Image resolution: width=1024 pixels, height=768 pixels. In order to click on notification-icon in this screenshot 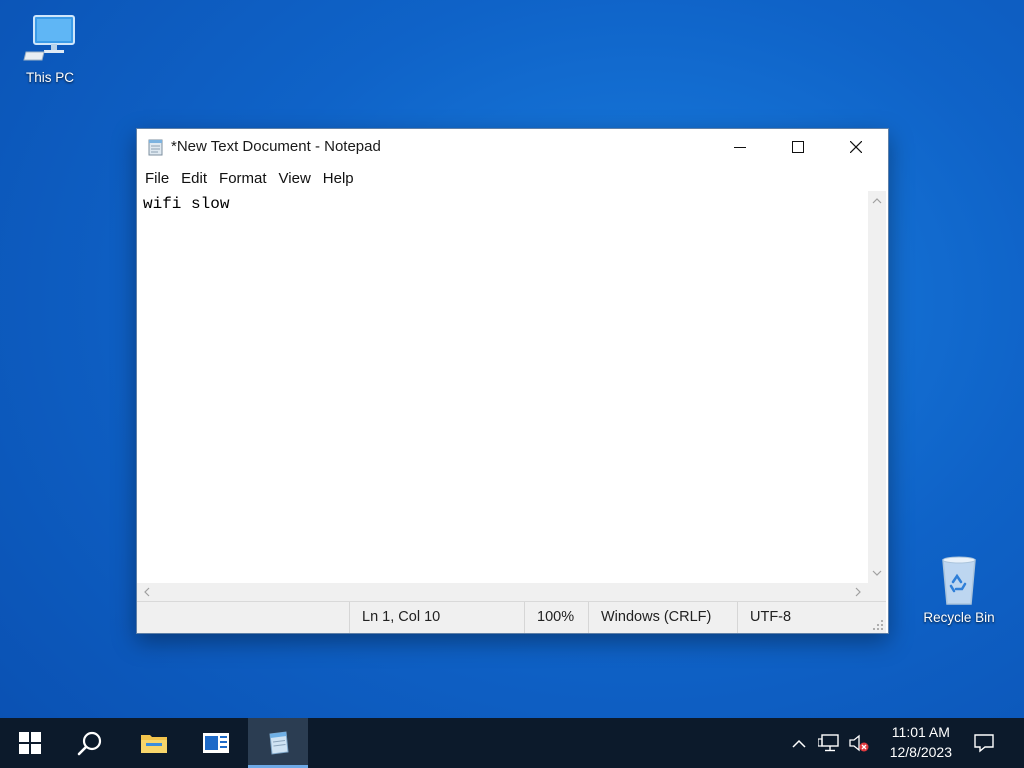, I will do `click(984, 743)`.